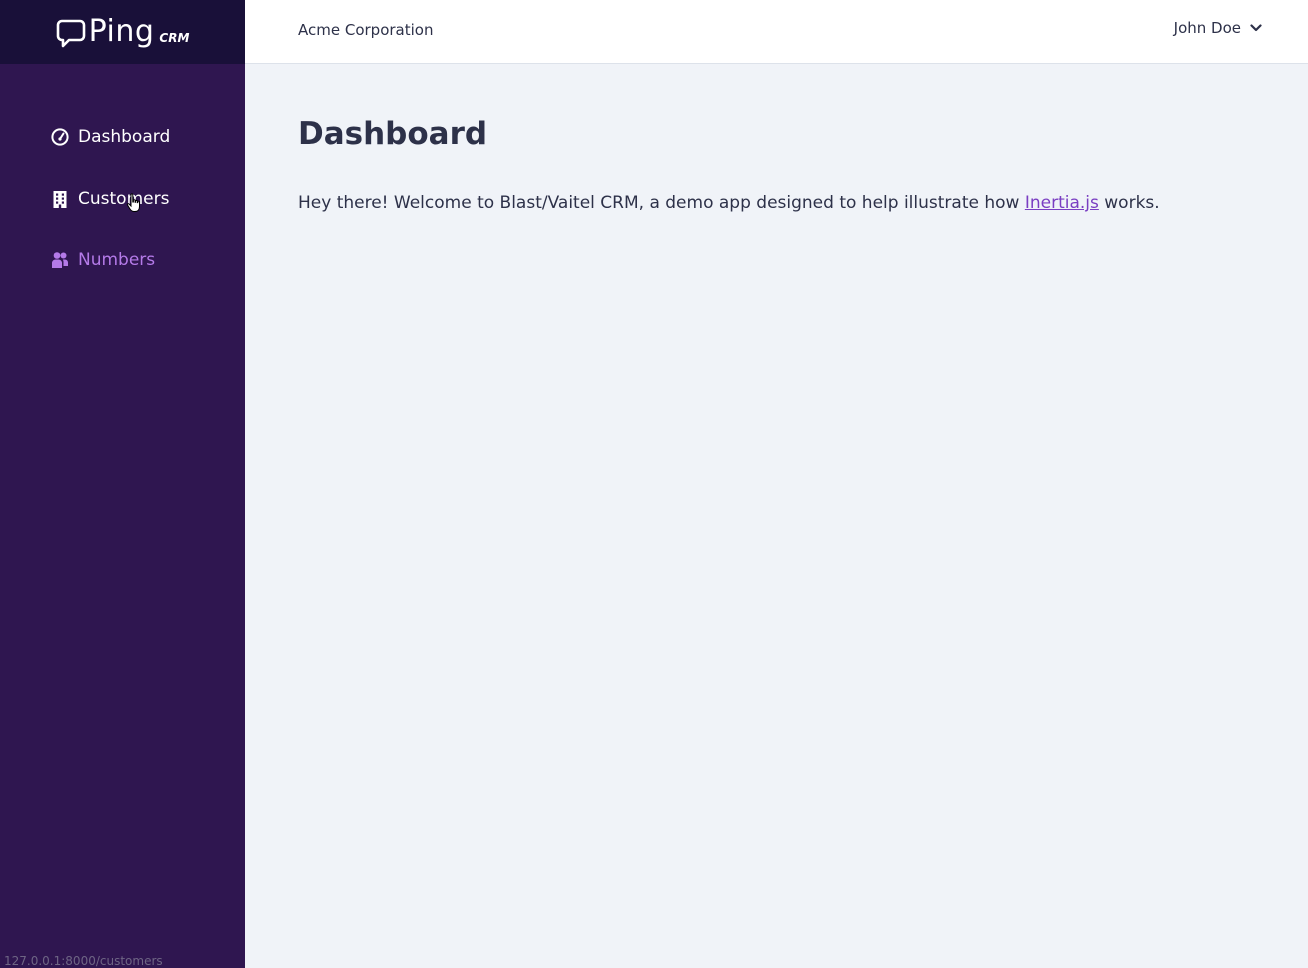  Describe the element at coordinates (366, 30) in the screenshot. I see `company-name: Acme Corporation` at that location.